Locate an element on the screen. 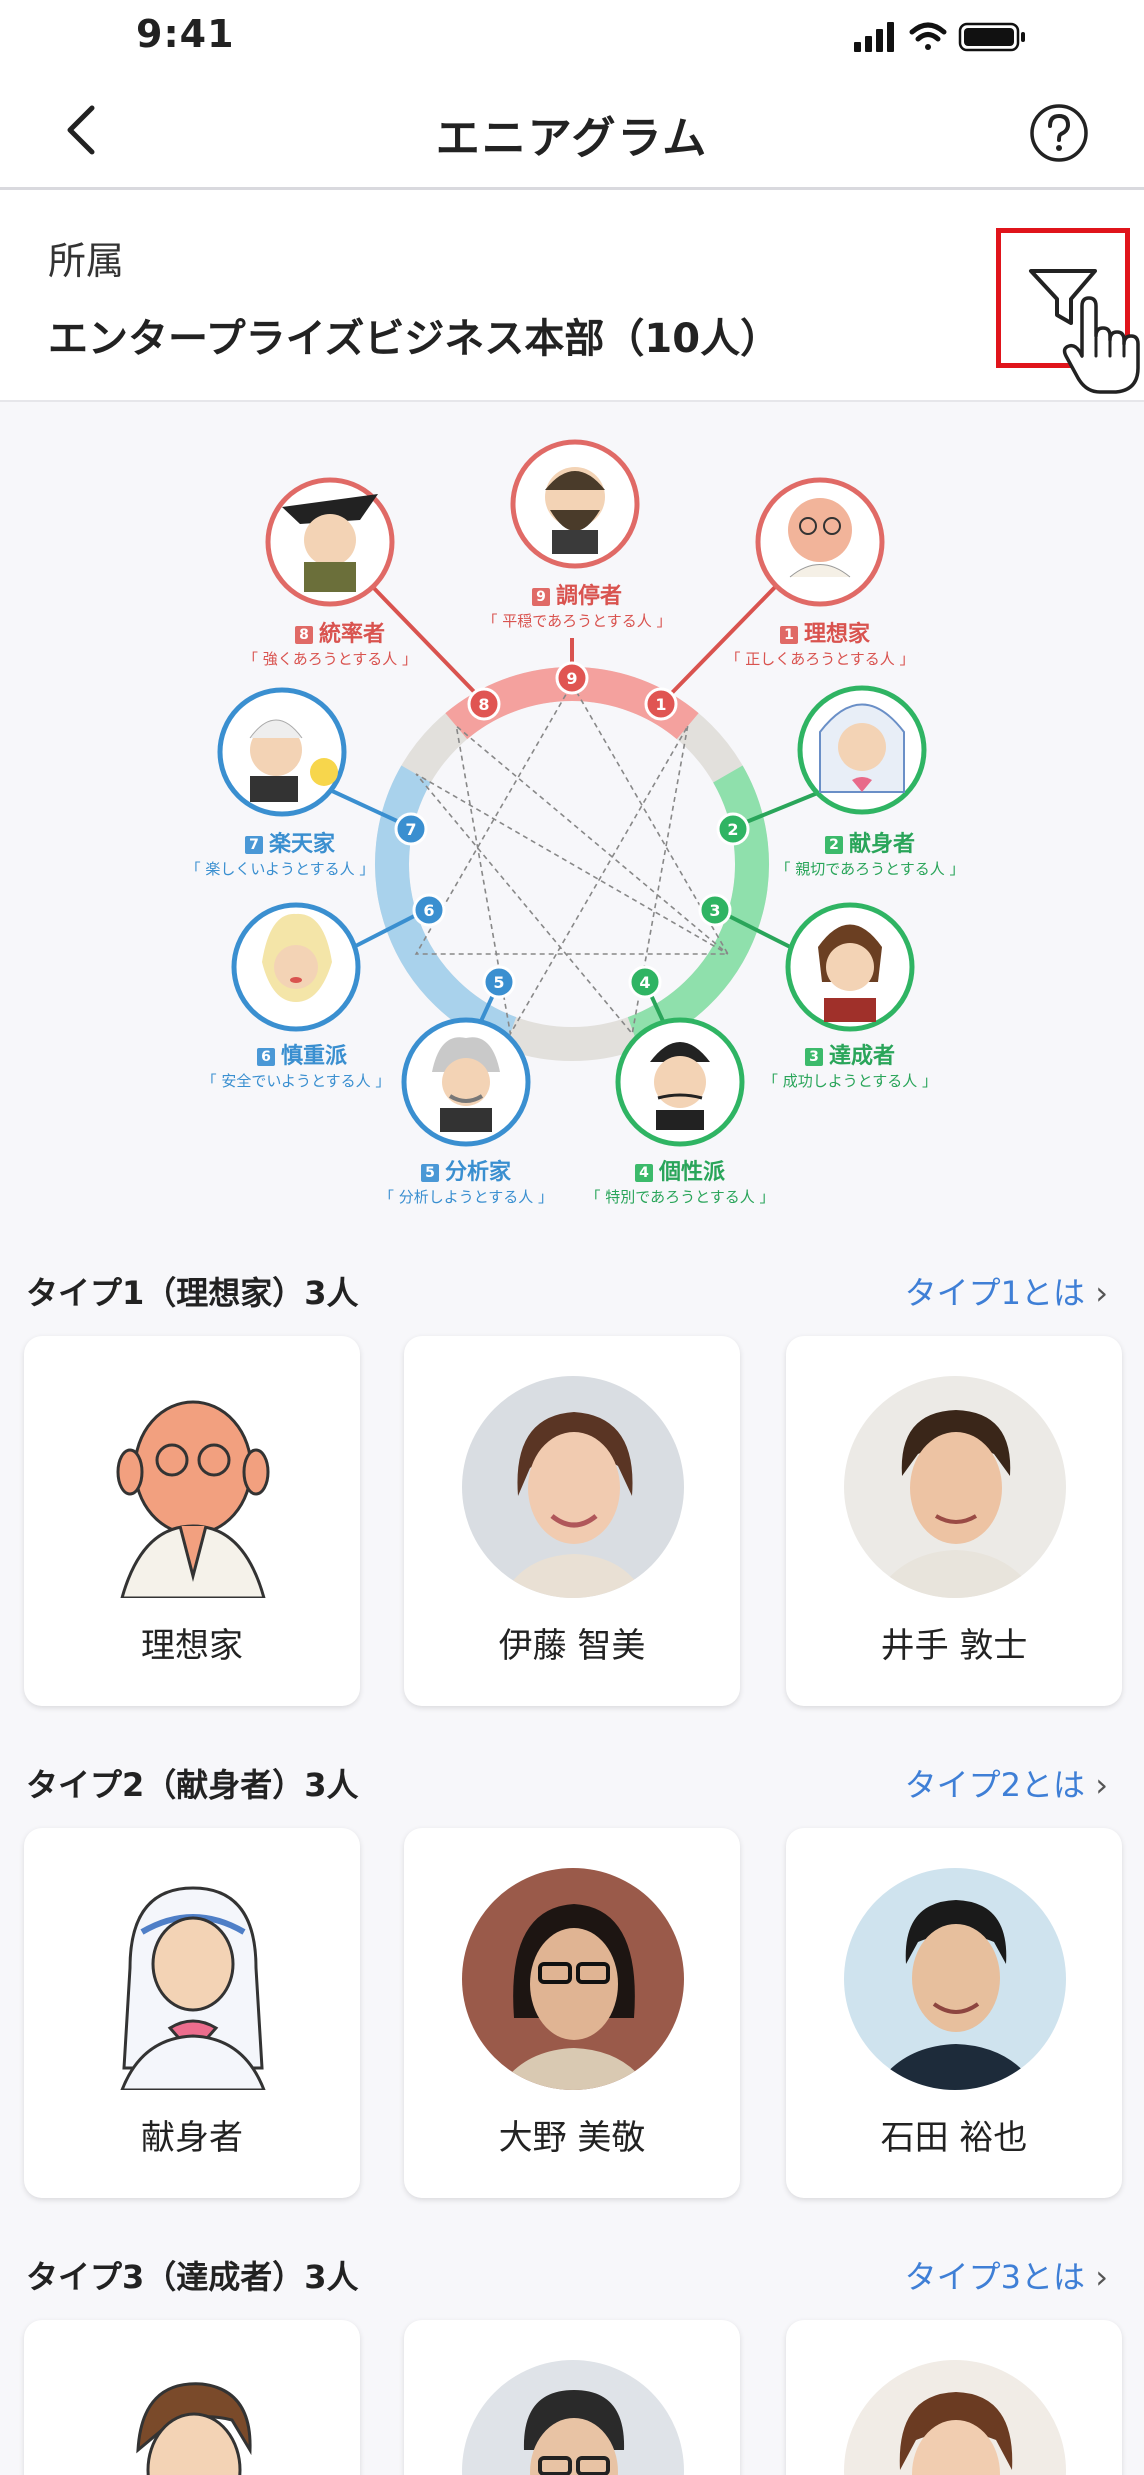  svg-text: 4 is located at coordinates (644, 982).